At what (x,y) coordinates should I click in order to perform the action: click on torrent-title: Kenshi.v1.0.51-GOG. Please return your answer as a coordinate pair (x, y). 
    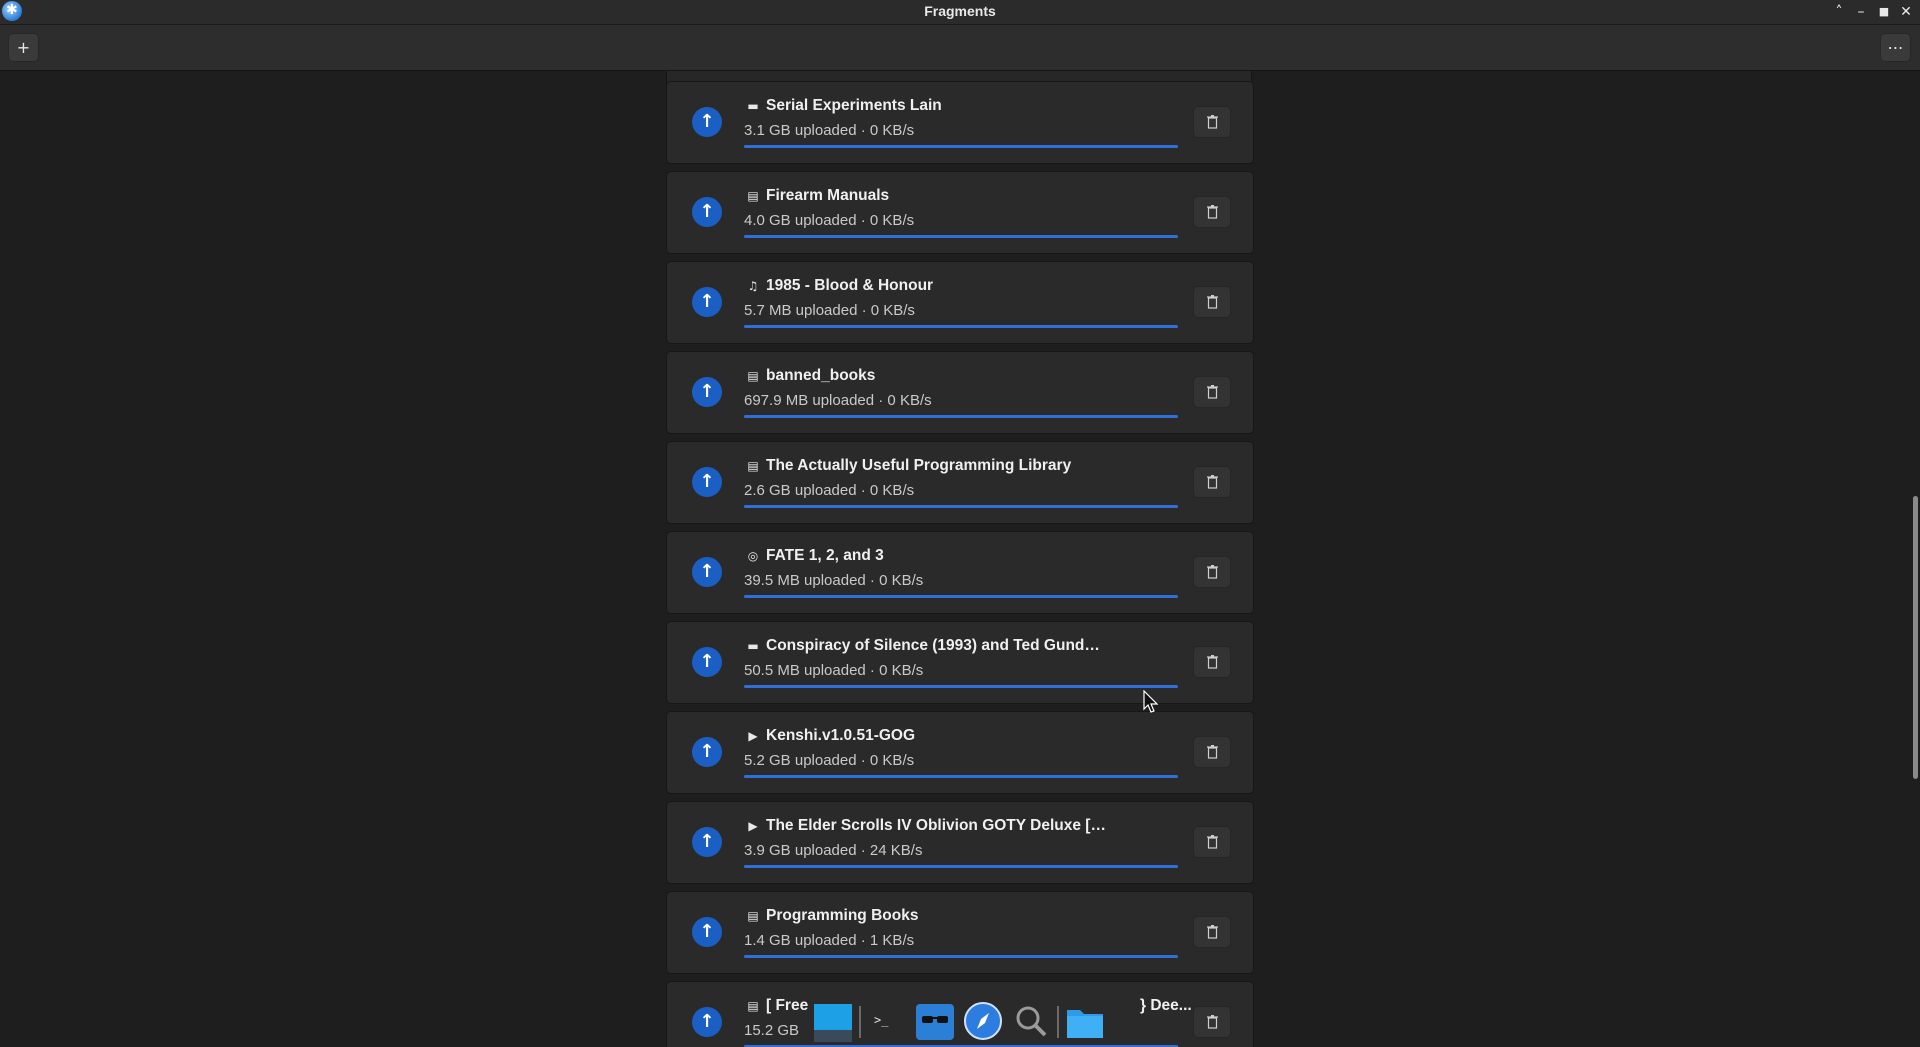
    Looking at the image, I should click on (841, 735).